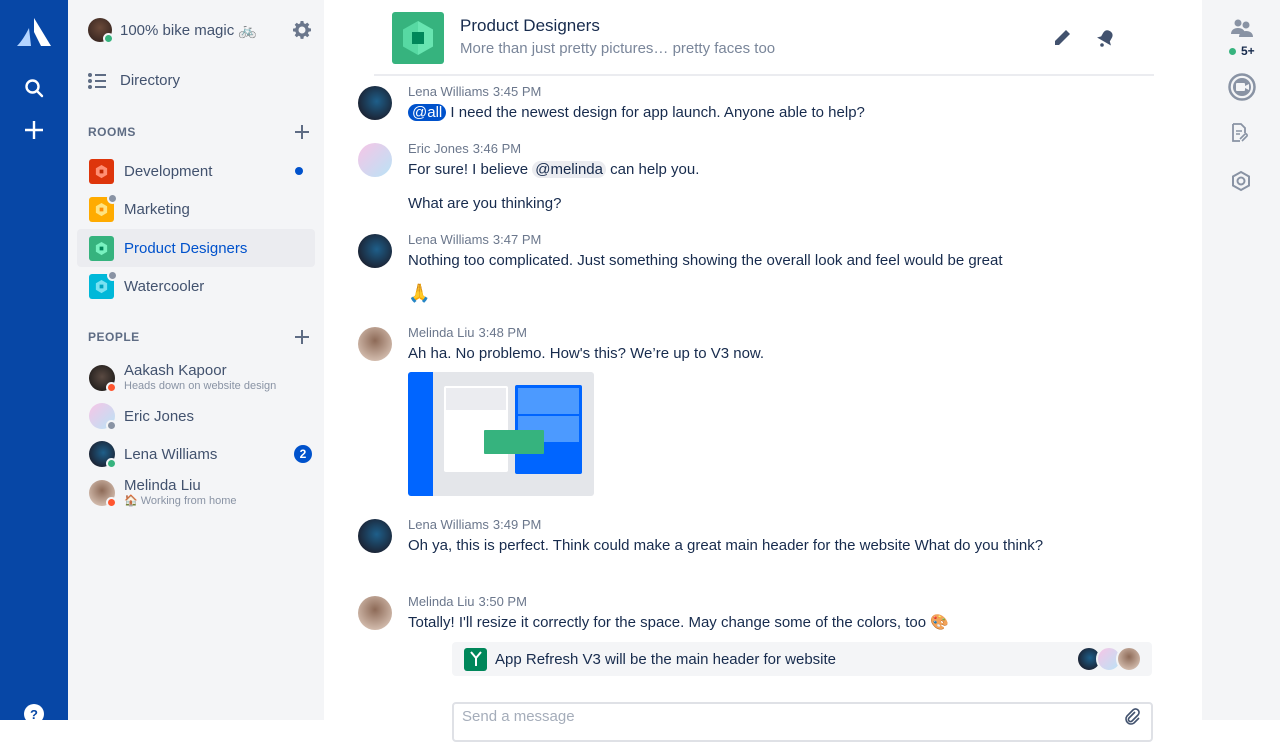 The height and width of the screenshot is (742, 1280). I want to click on room-name: Marketing, so click(157, 209).